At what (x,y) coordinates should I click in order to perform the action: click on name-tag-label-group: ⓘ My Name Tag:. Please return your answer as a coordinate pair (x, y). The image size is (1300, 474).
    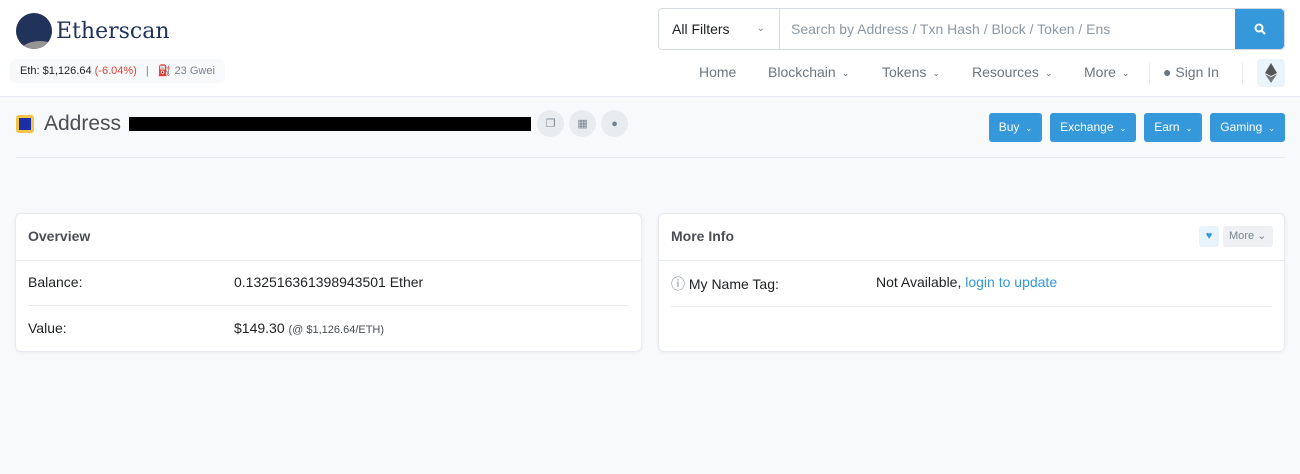
    Looking at the image, I should click on (725, 284).